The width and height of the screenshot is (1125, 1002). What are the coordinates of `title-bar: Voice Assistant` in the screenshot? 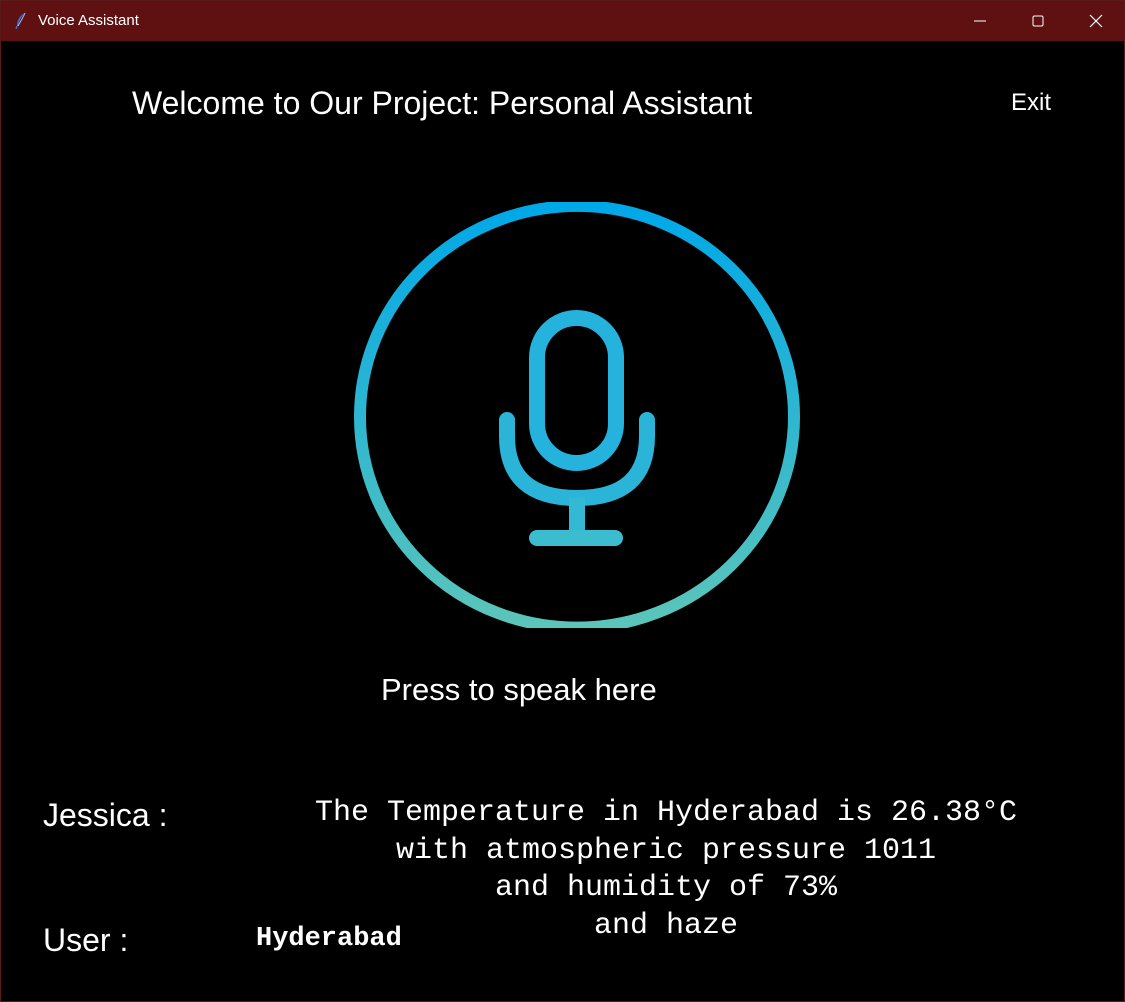 It's located at (562, 21).